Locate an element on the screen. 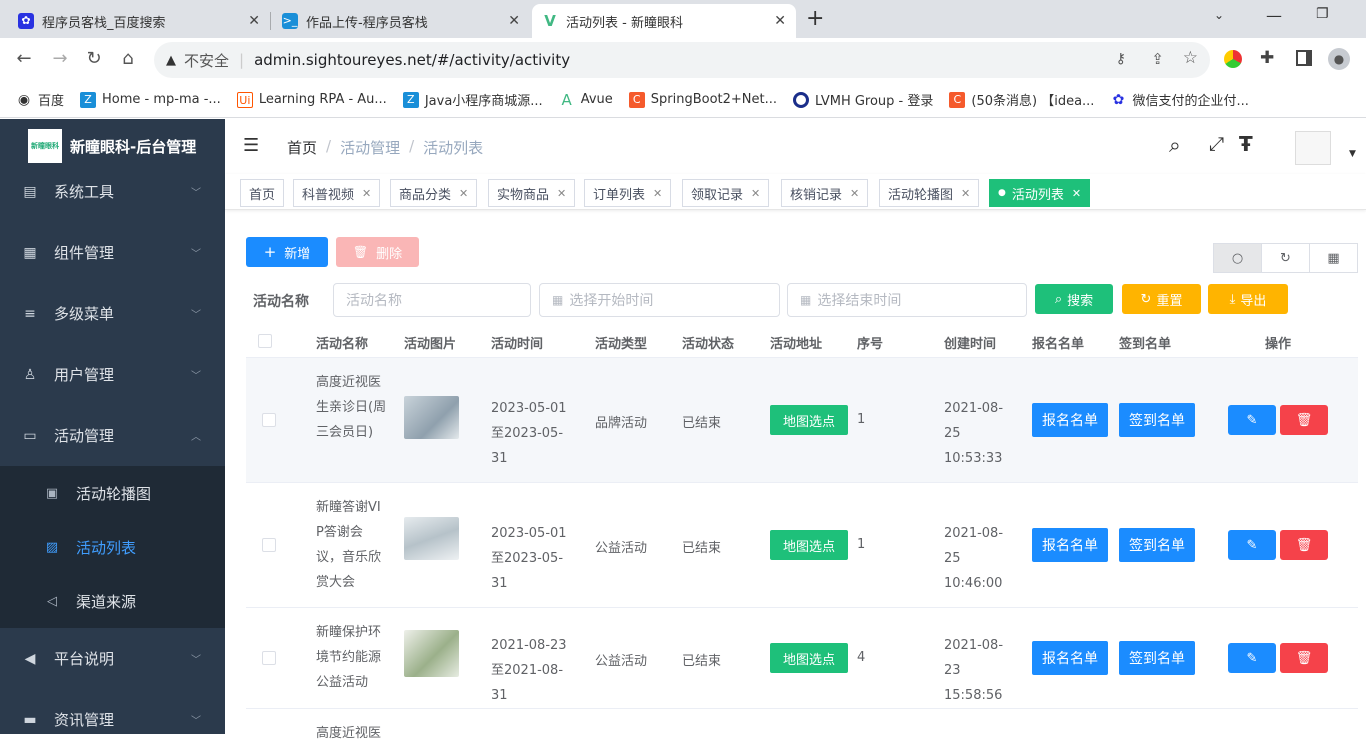 Image resolution: width=1366 pixels, height=749 pixels. sidebar-item-multilevel: ≡ 多级菜单 ﹀ is located at coordinates (112, 313).